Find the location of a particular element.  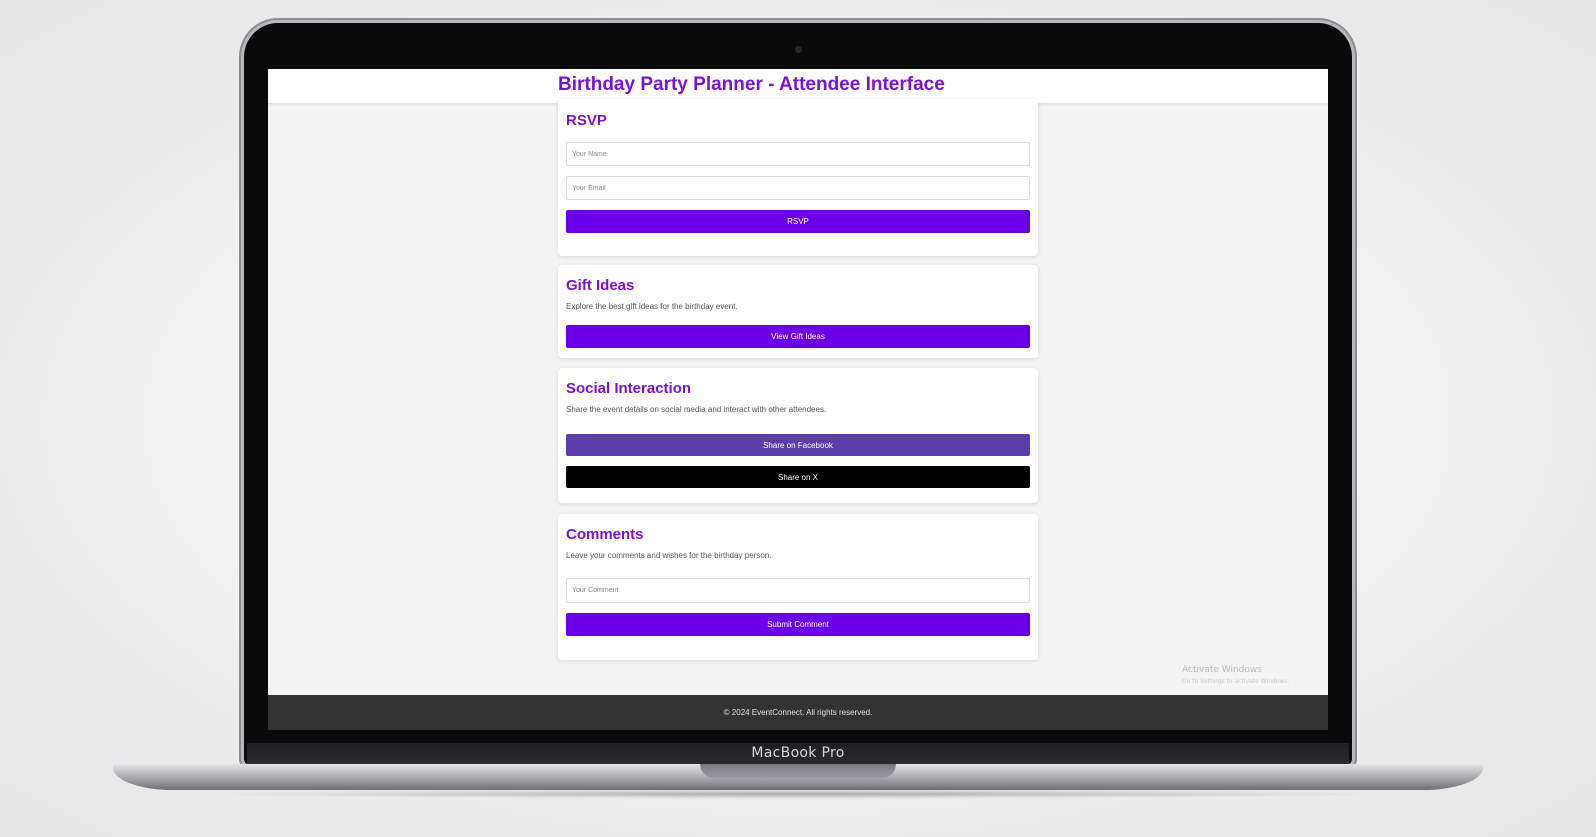

rsvp-button: RSVP is located at coordinates (798, 221).